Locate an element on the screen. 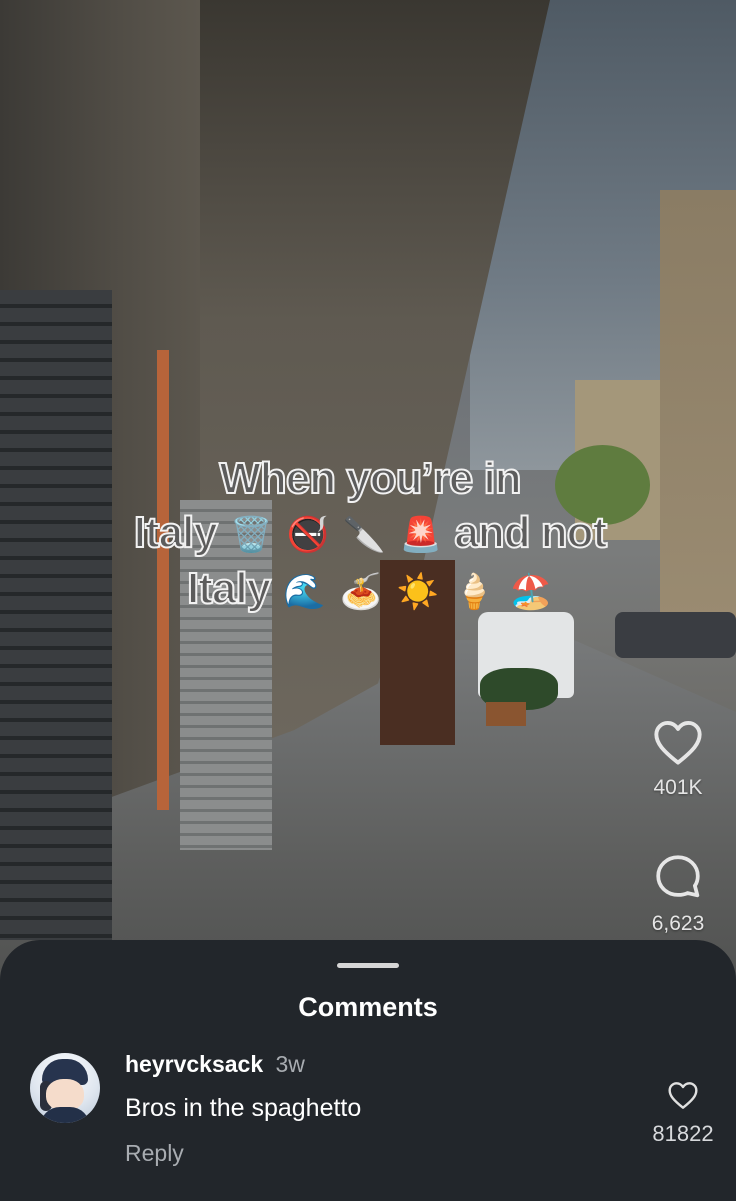  caption-line-2-end: and not is located at coordinates (530, 532).